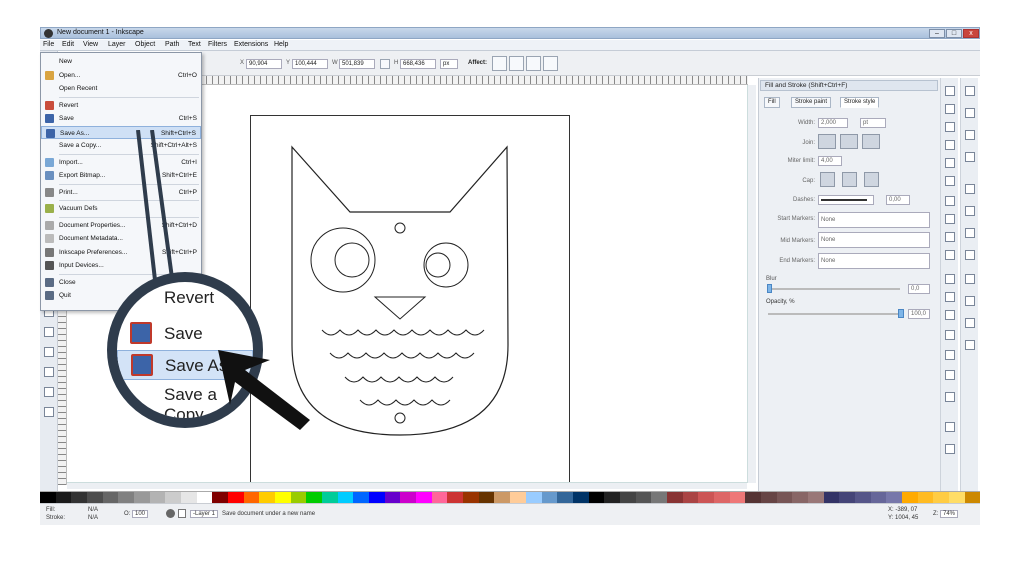 This screenshot has height=564, width=1024. What do you see at coordinates (950, 219) in the screenshot?
I see `redo-icon` at bounding box center [950, 219].